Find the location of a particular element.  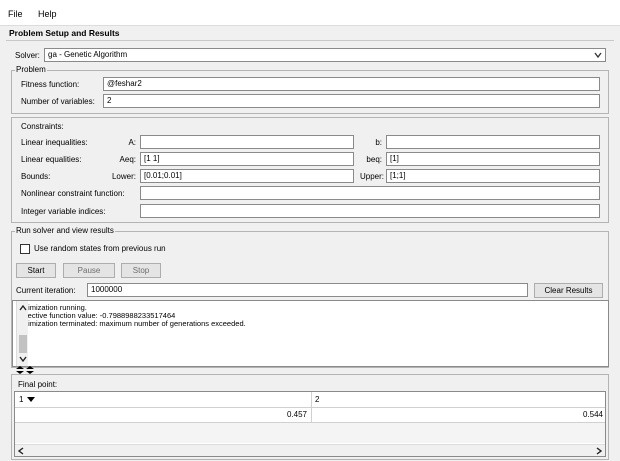

final-point-value-2: 0.544 is located at coordinates (592, 414).